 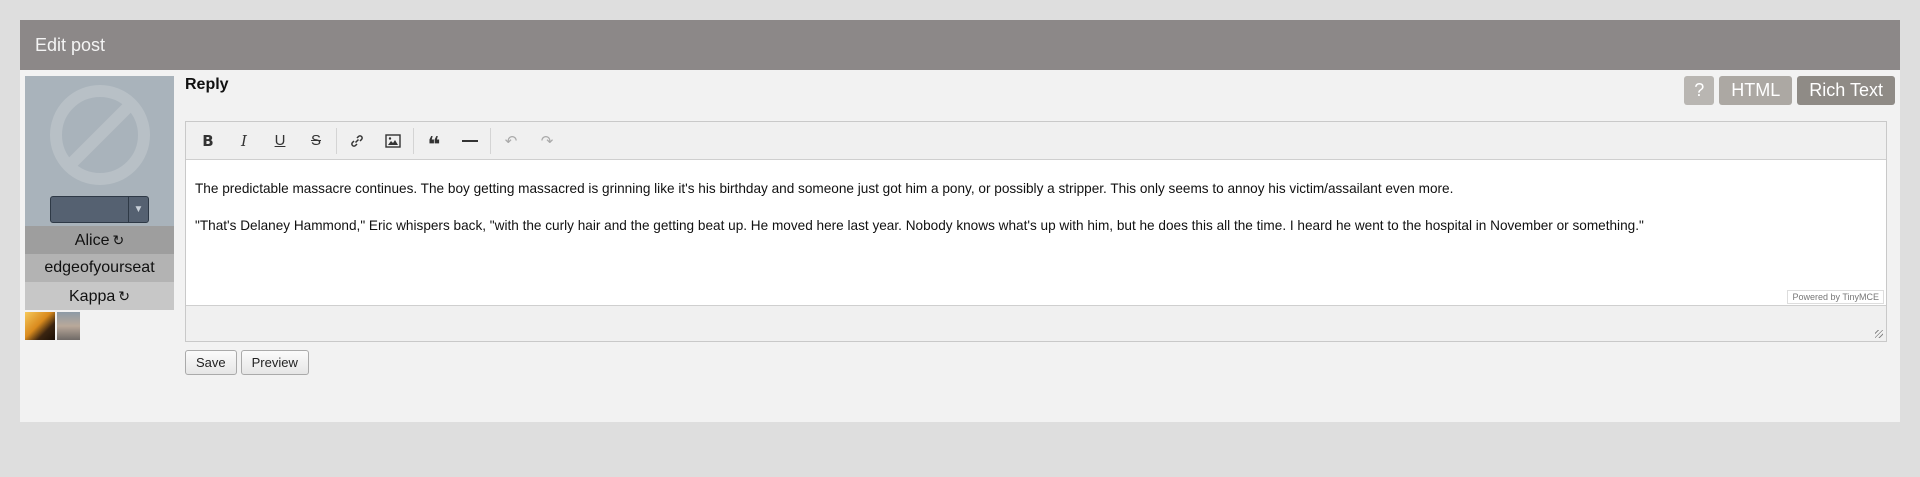 What do you see at coordinates (434, 141) in the screenshot?
I see `blockquote-icon: ❝` at bounding box center [434, 141].